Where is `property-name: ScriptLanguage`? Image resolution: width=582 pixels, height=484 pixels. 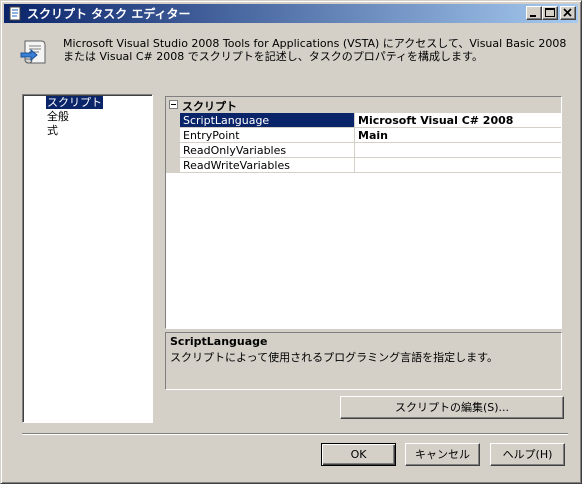
property-name: ScriptLanguage is located at coordinates (267, 120).